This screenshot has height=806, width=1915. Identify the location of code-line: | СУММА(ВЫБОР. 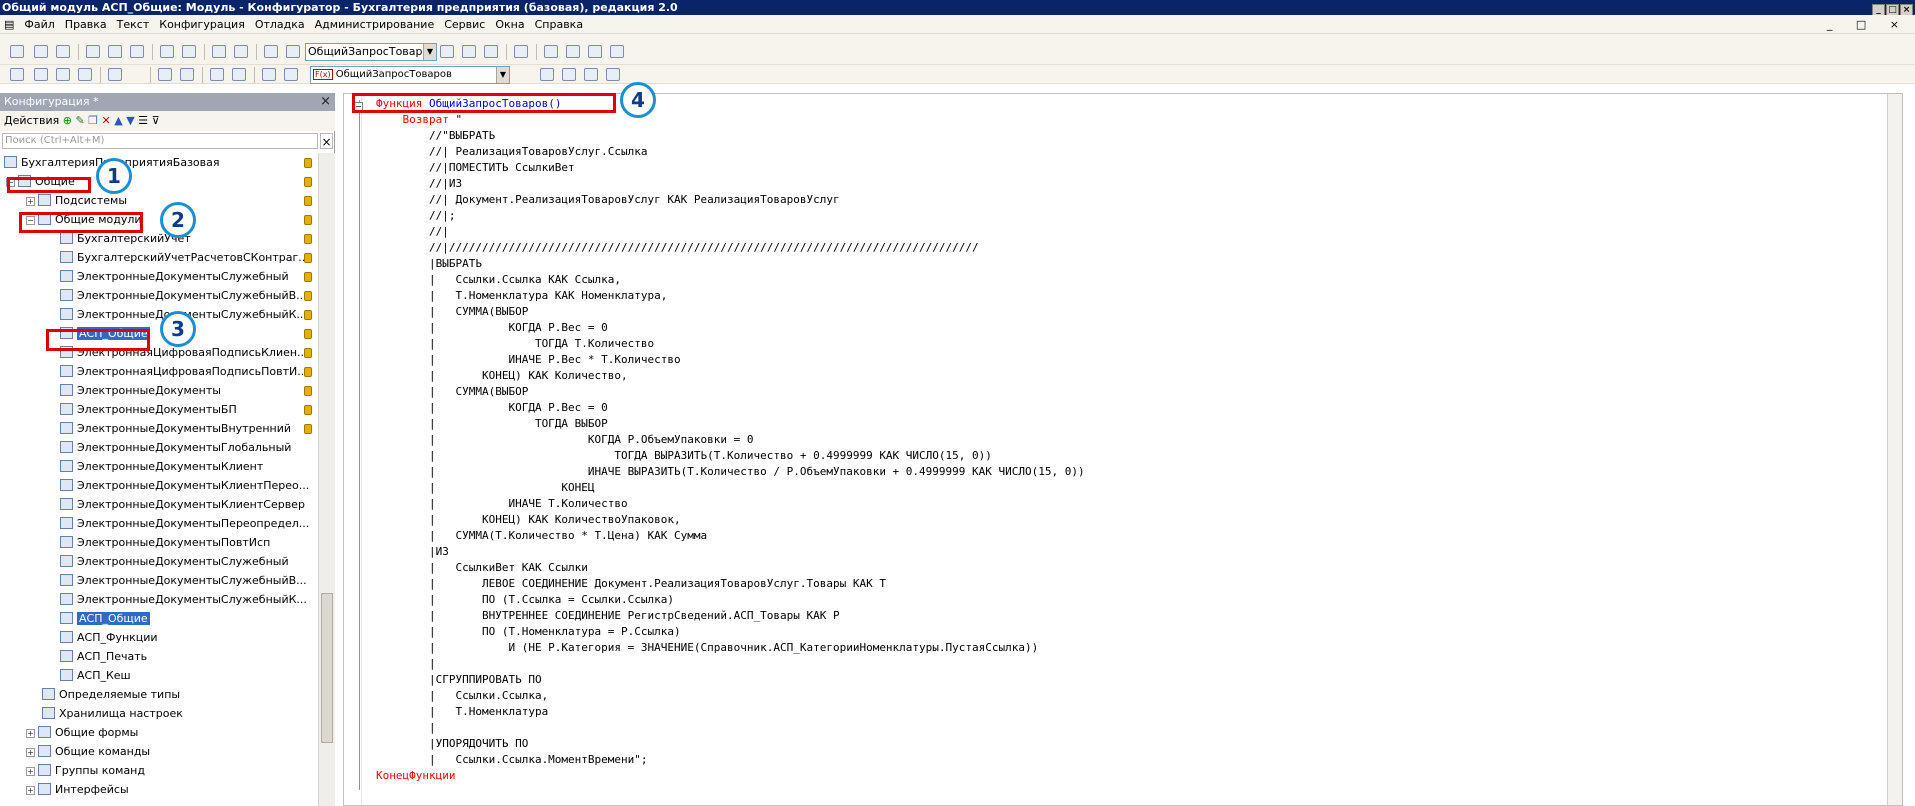
(730, 392).